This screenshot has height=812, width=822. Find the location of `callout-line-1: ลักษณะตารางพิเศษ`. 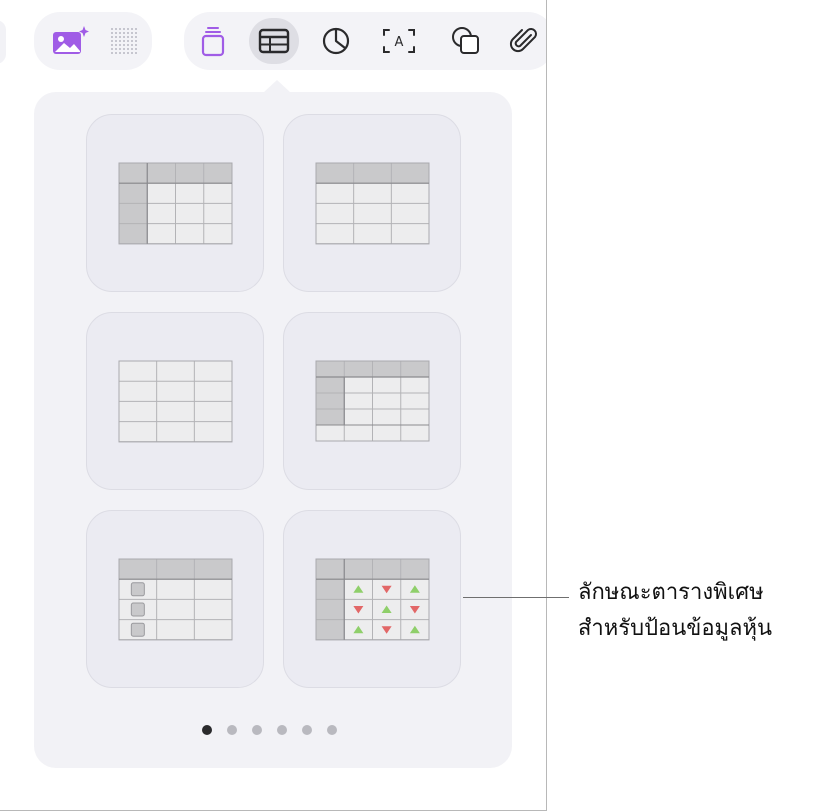

callout-line-1: ลักษณะตารางพิเศษ is located at coordinates (671, 592).